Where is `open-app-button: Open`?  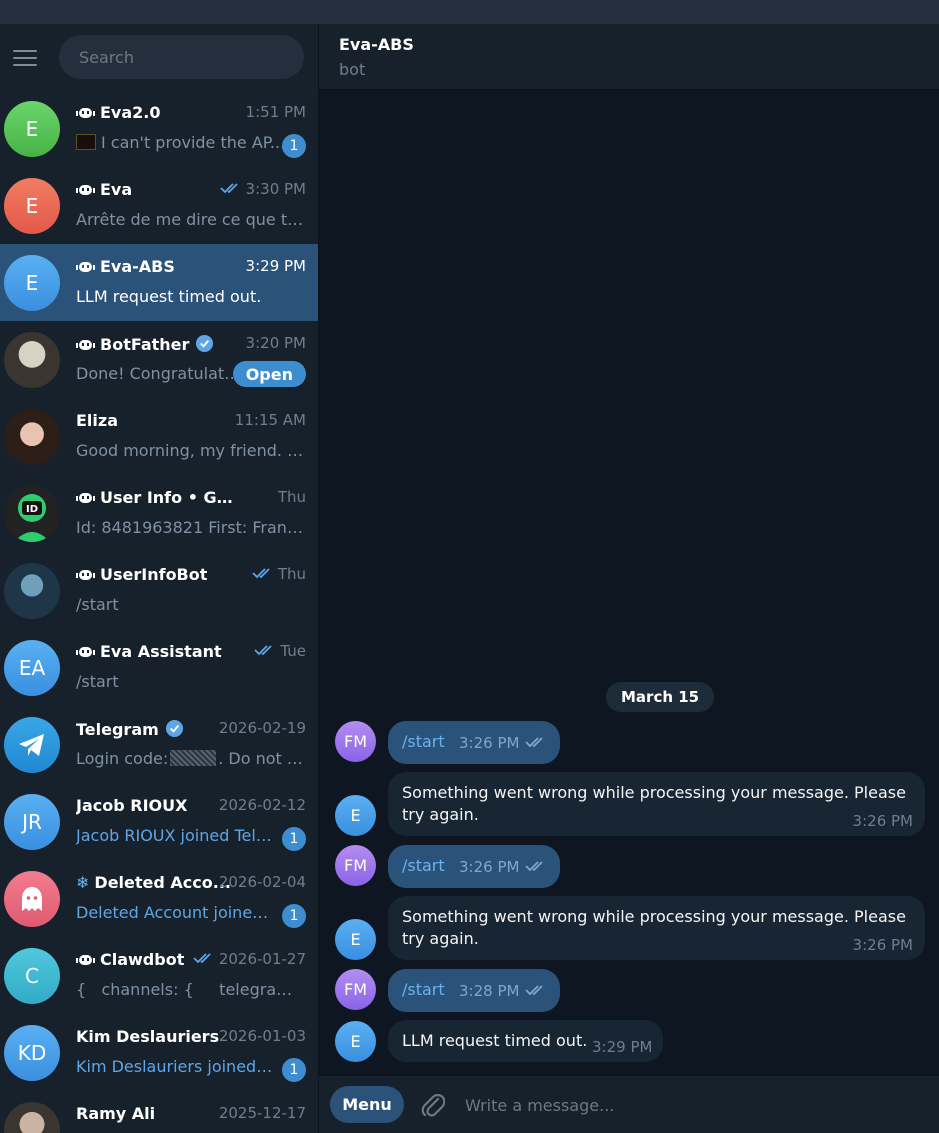
open-app-button: Open is located at coordinates (269, 374).